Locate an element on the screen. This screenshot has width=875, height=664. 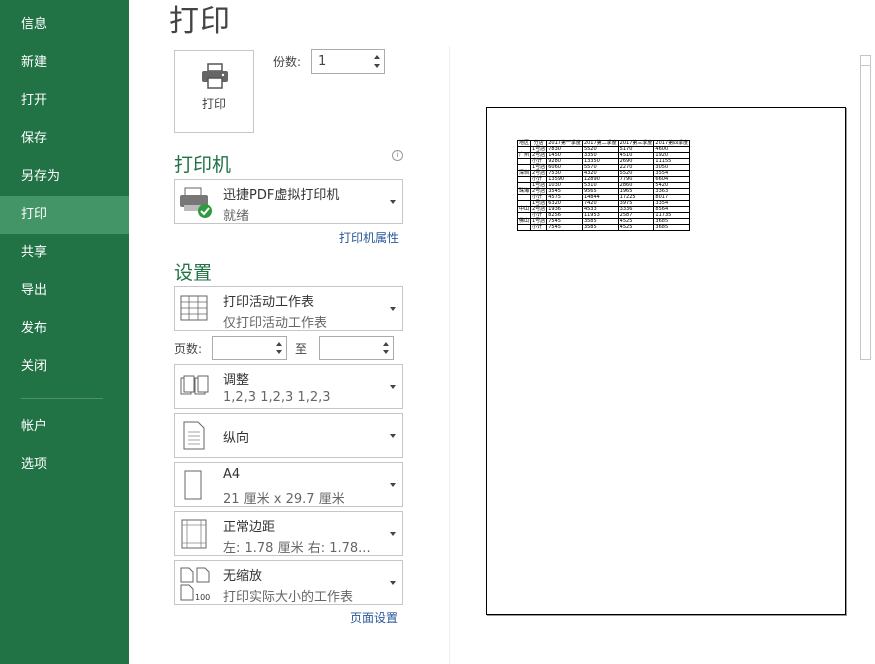
collate-dropdown: 调整 1,2,3 1,2,3 1,2,3 is located at coordinates (288, 386).